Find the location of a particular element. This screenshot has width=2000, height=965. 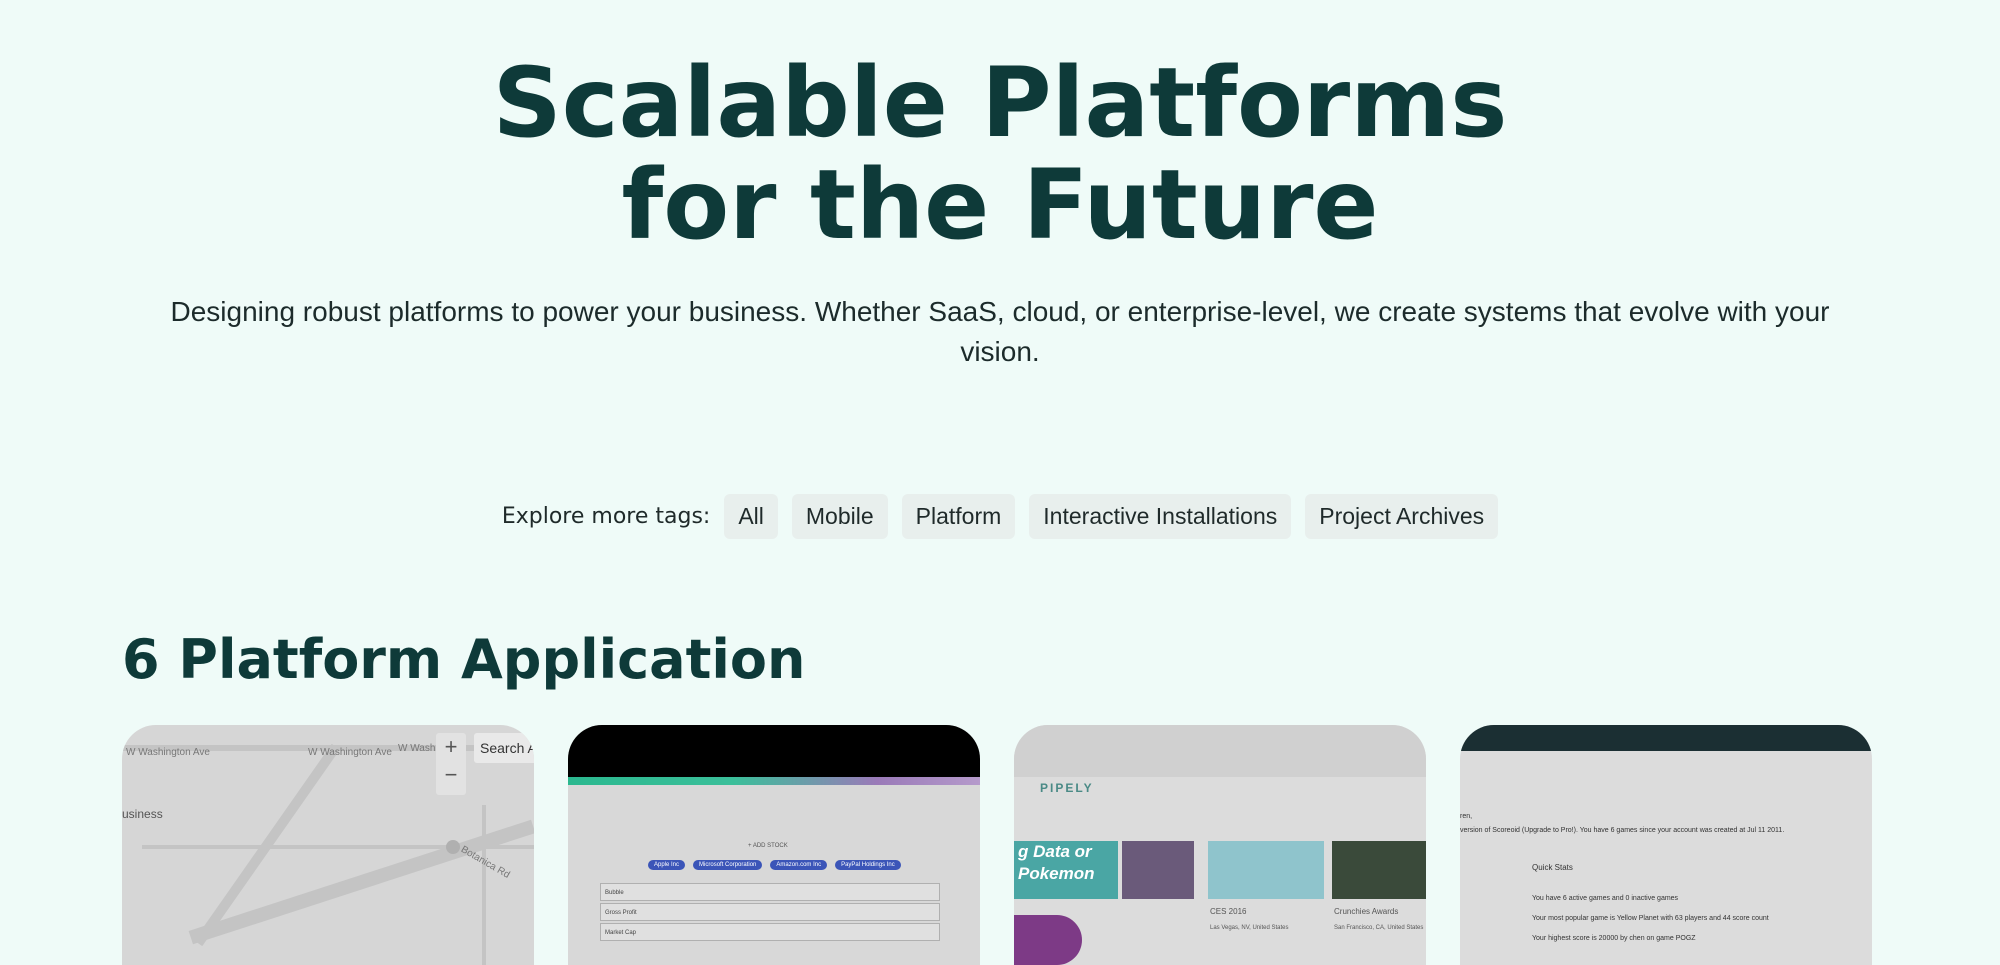

gamepad-icon is located at coordinates (1048, 940).